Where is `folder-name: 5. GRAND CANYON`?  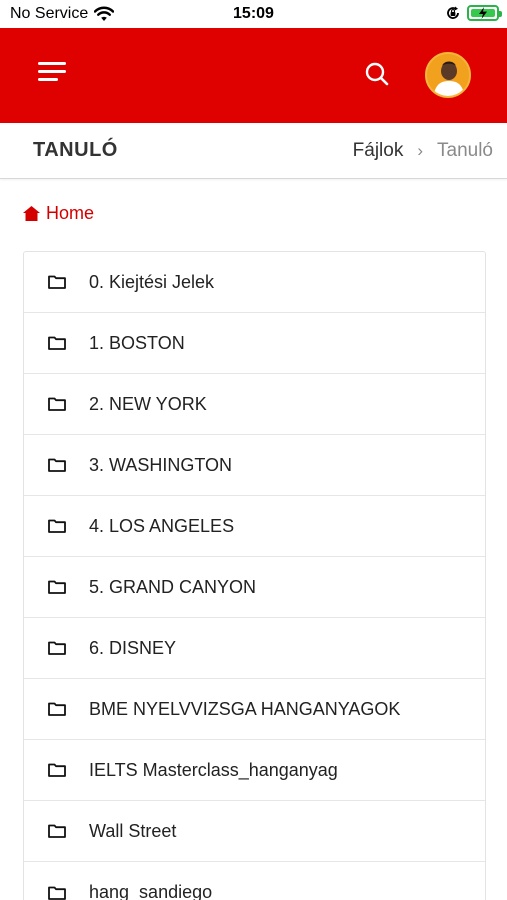 folder-name: 5. GRAND CANYON is located at coordinates (173, 586).